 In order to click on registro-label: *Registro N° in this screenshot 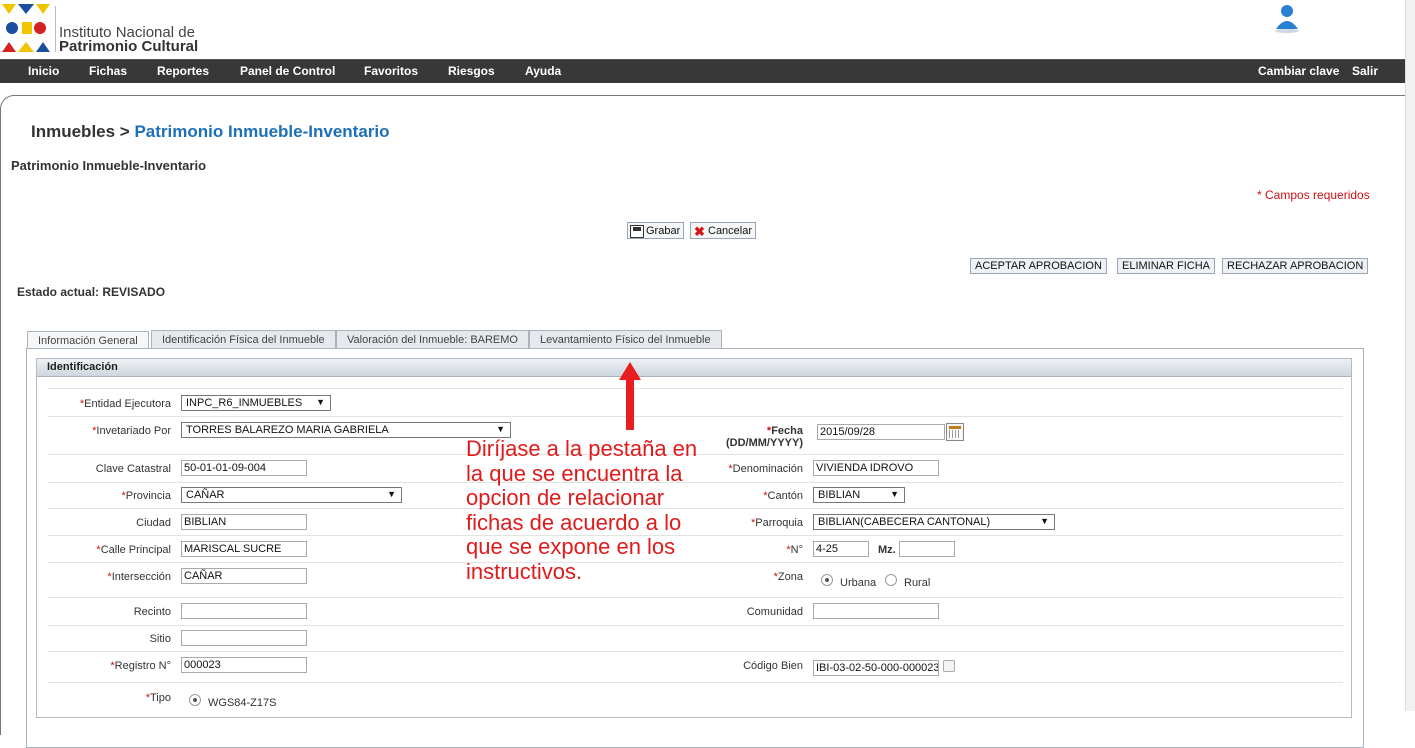, I will do `click(140, 666)`.